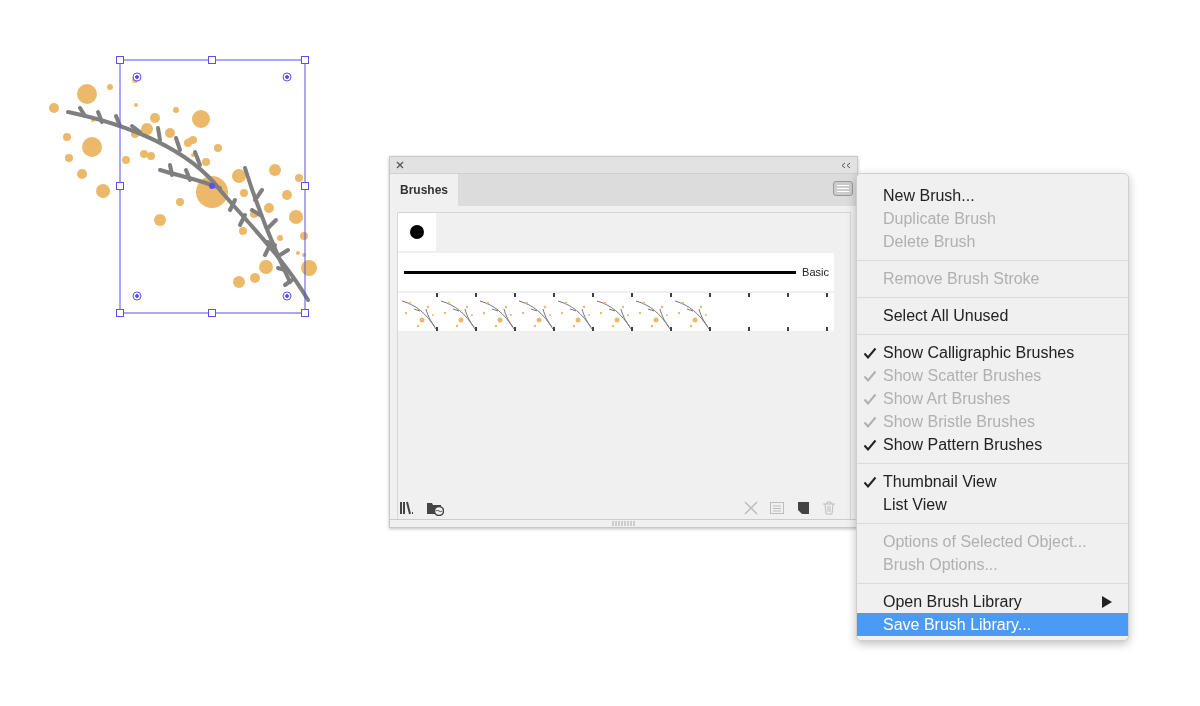 The height and width of the screenshot is (706, 1200). What do you see at coordinates (992, 504) in the screenshot?
I see `menu-item: List View` at bounding box center [992, 504].